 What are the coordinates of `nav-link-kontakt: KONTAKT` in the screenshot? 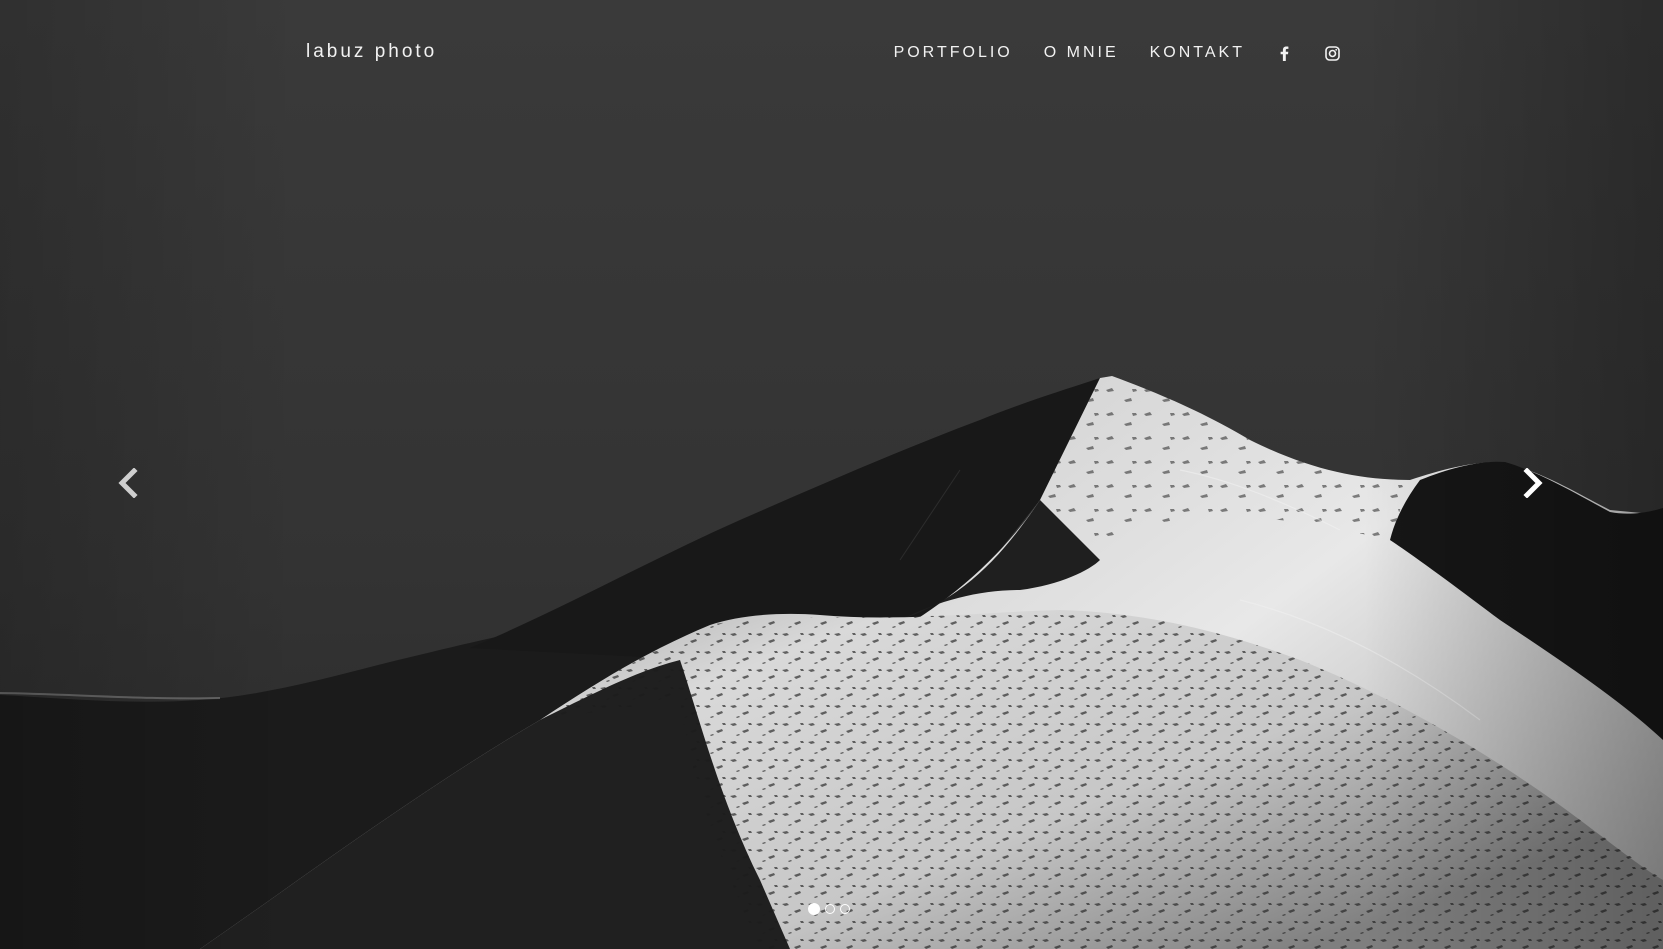 It's located at (1197, 53).